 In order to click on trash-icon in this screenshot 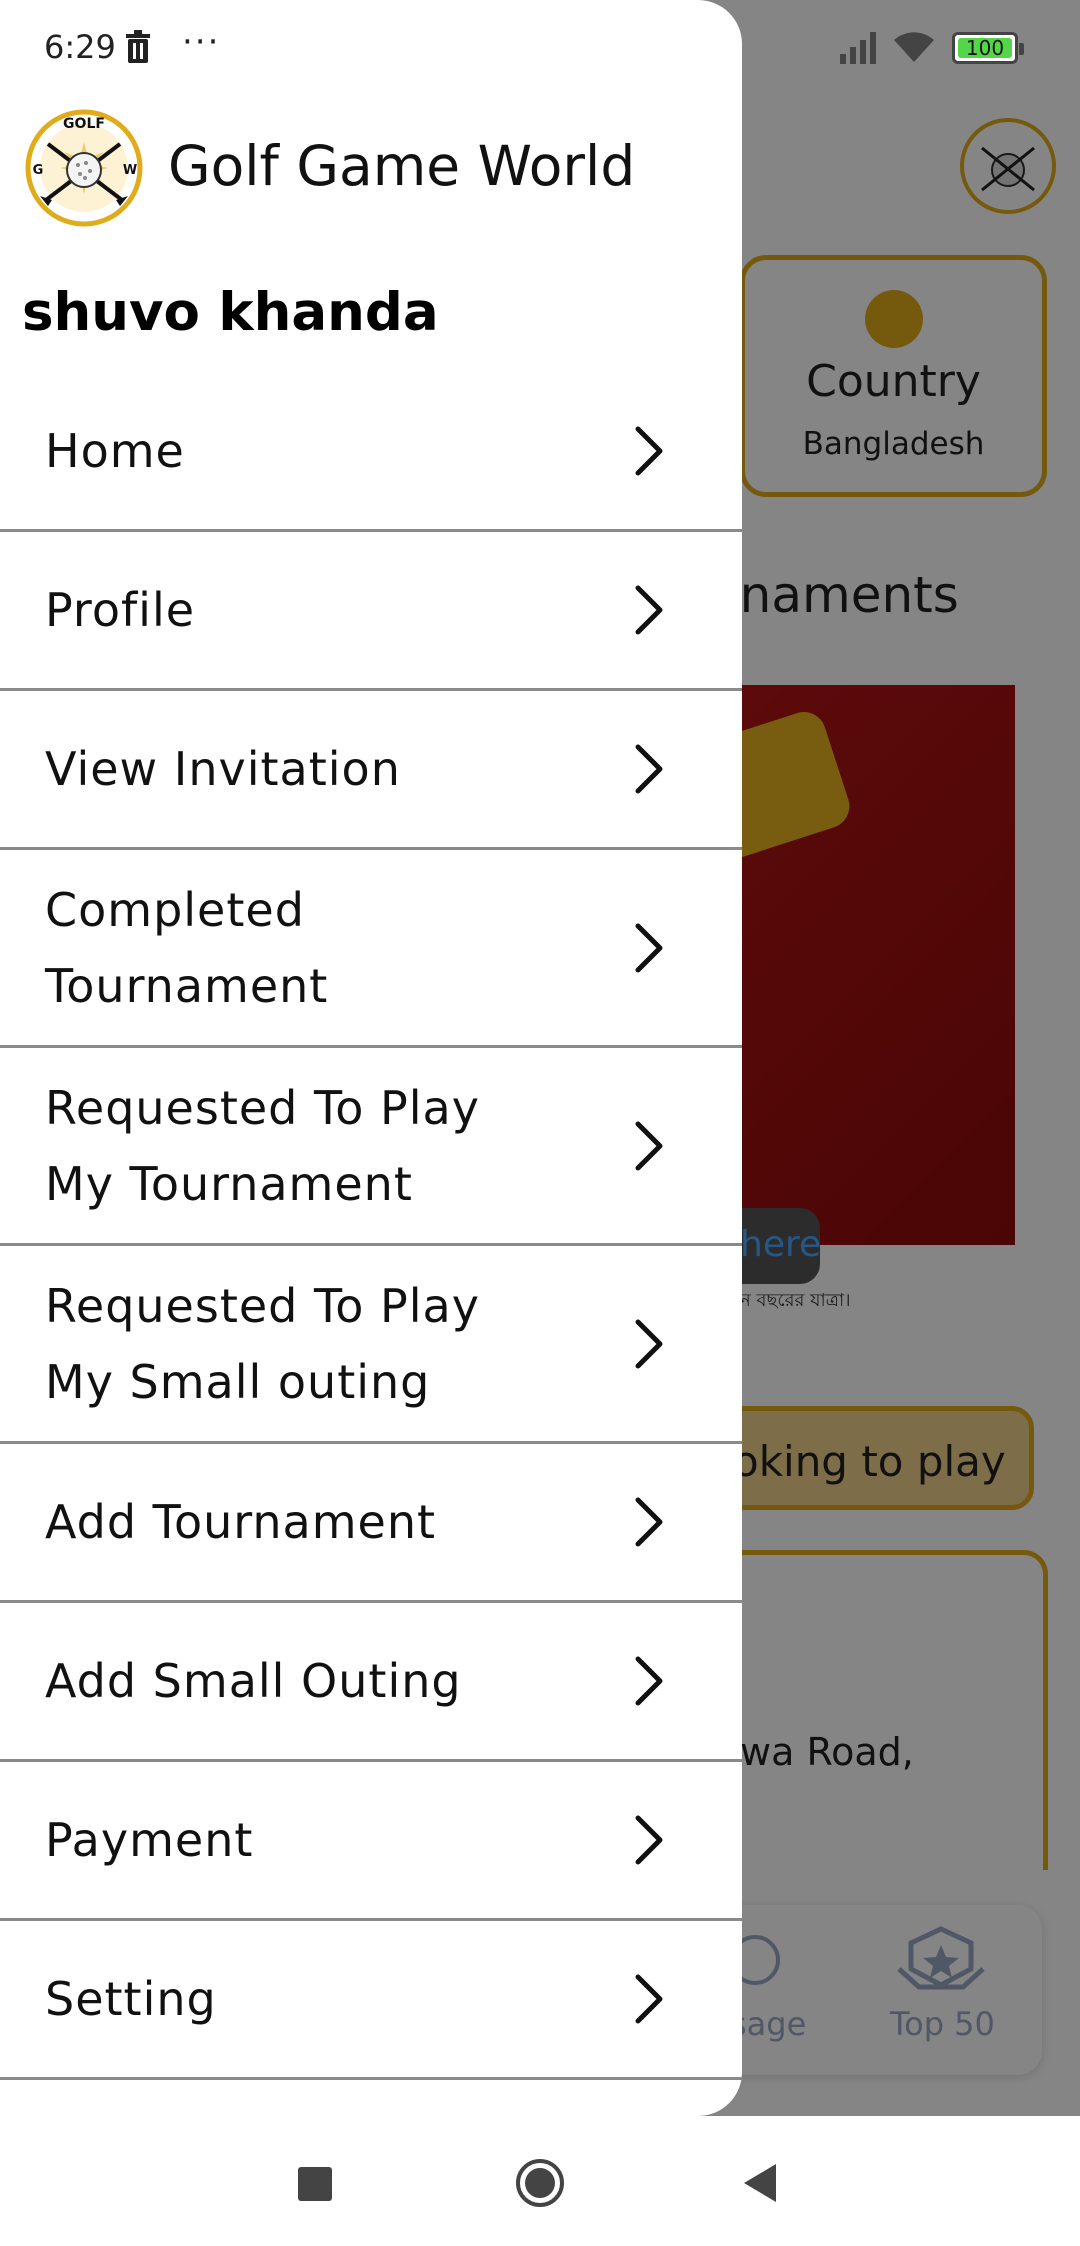, I will do `click(138, 46)`.